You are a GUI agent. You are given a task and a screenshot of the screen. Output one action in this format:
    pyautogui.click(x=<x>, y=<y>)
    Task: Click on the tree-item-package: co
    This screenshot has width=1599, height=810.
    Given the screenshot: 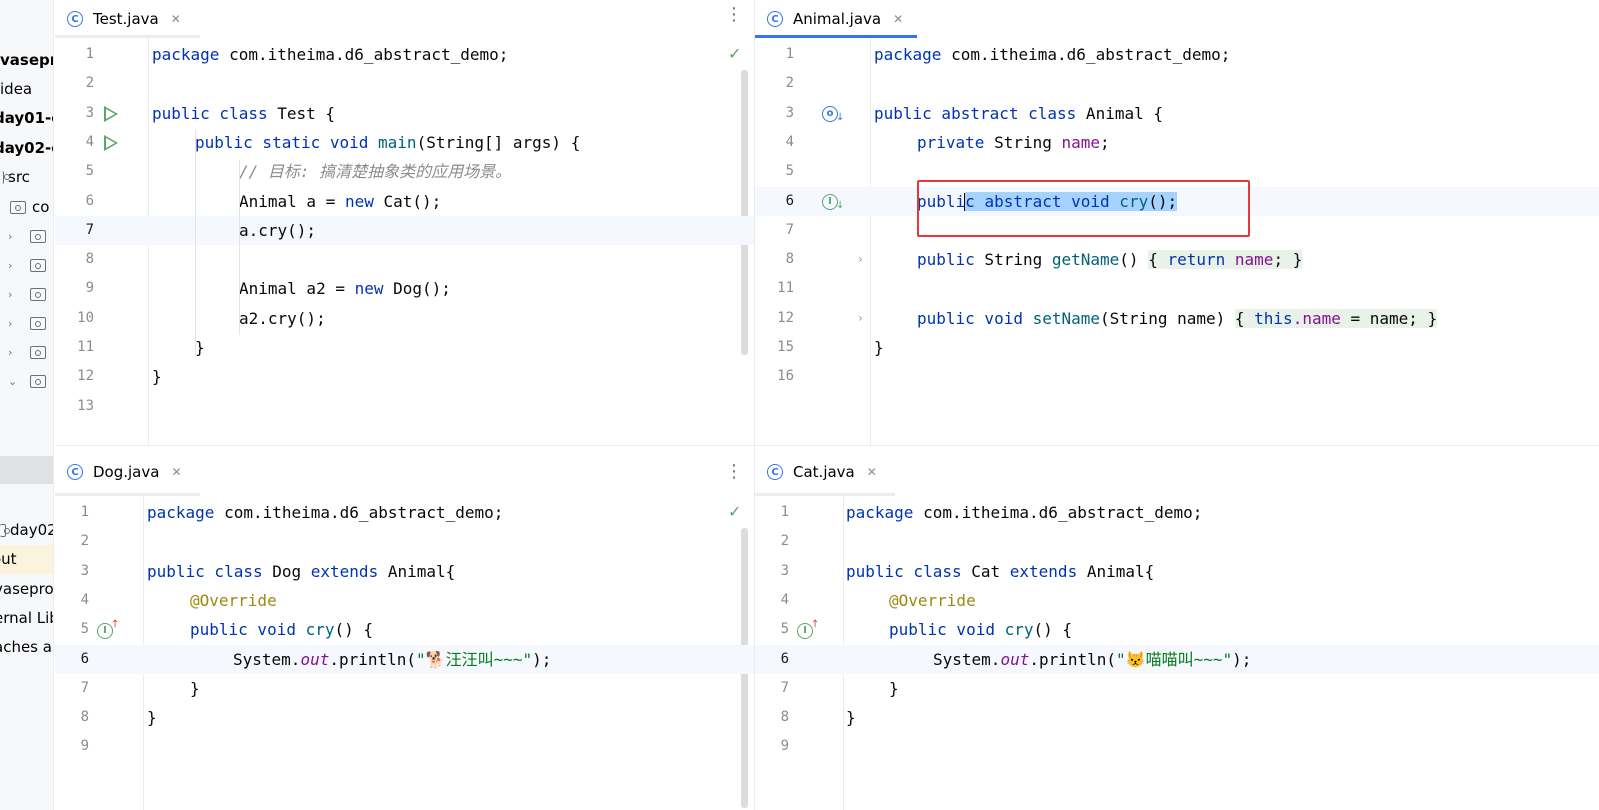 What is the action you would take?
    pyautogui.click(x=24, y=207)
    